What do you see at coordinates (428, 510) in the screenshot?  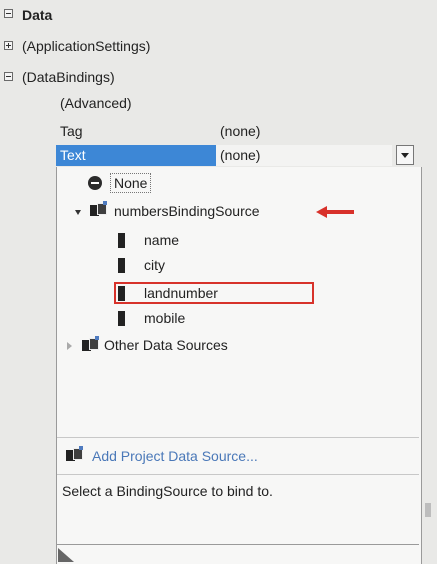 I see `scrollbar` at bounding box center [428, 510].